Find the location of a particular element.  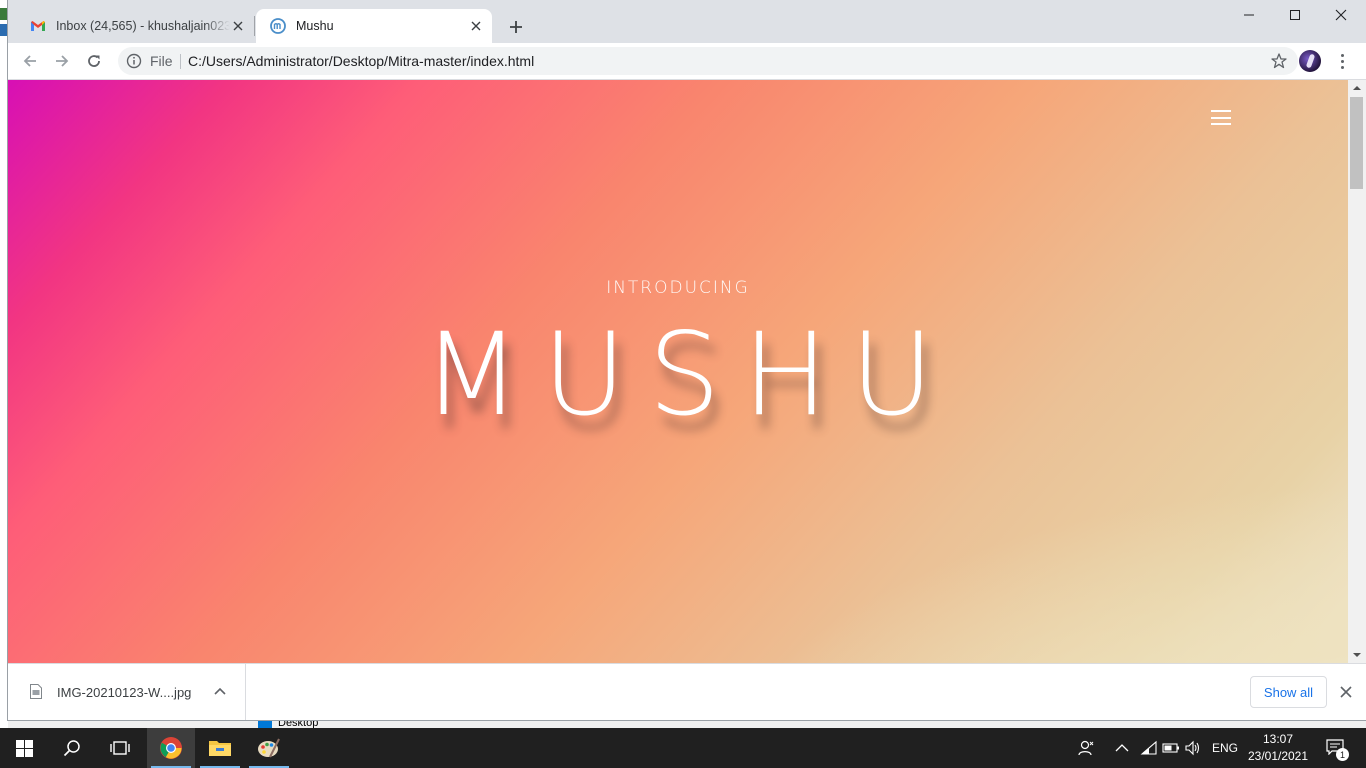

arrow-right-icon is located at coordinates (62, 61).